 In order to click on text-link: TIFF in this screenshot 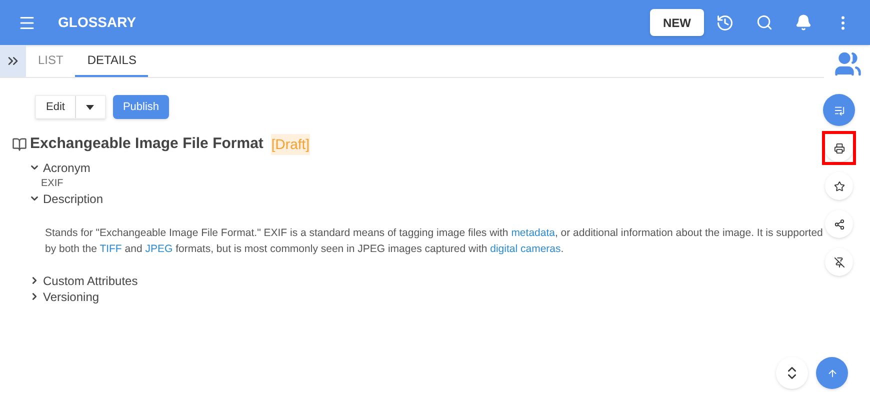, I will do `click(111, 248)`.